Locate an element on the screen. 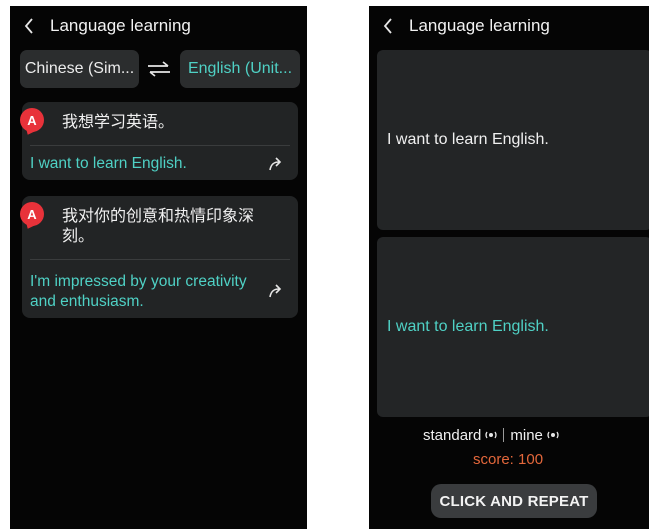 This screenshot has height=529, width=649. translation-text: I want to learn English. is located at coordinates (108, 163).